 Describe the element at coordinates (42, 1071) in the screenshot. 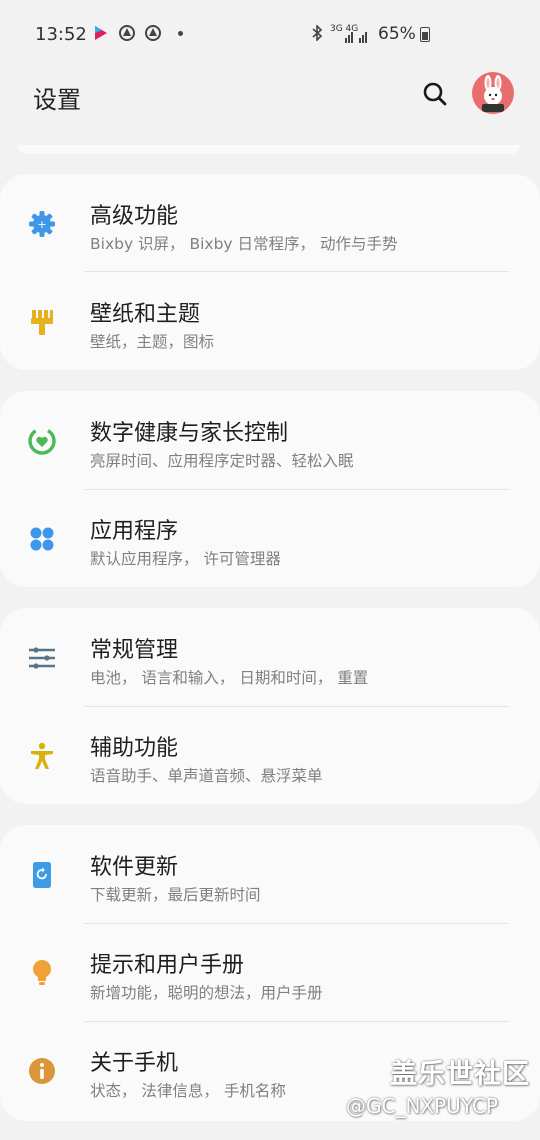

I see `info-icon` at that location.